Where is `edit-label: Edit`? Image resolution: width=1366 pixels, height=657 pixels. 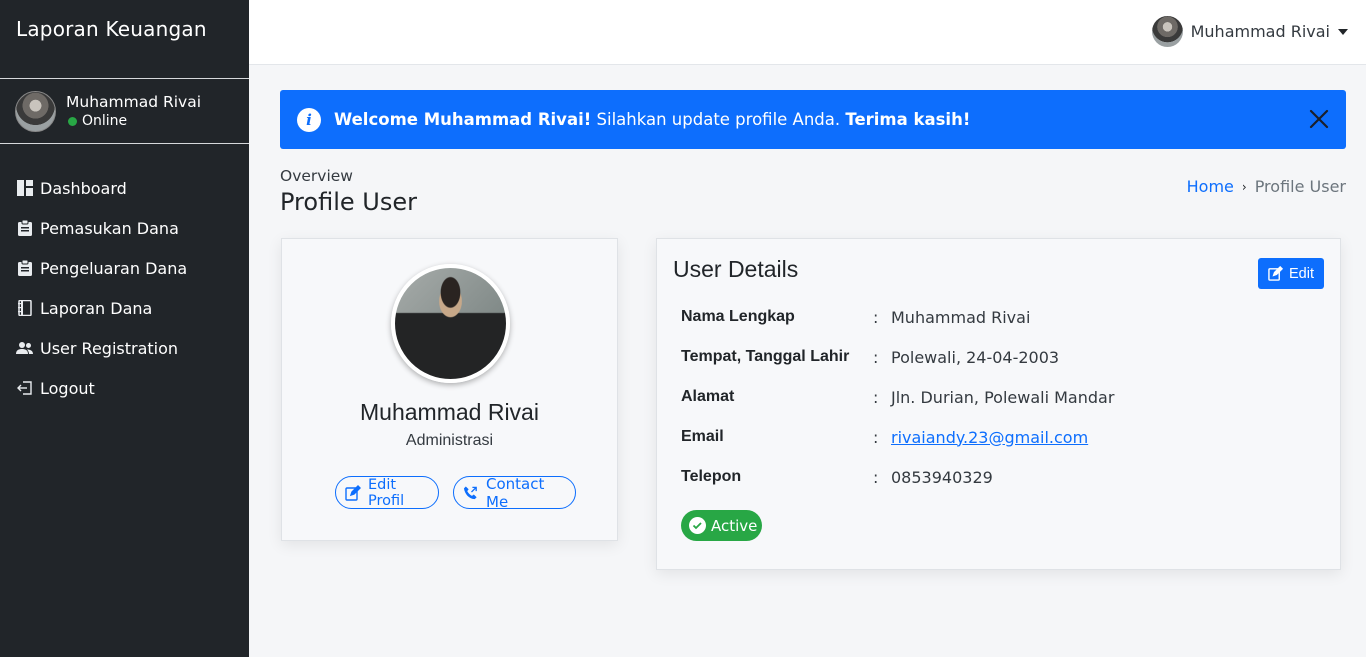 edit-label: Edit is located at coordinates (1301, 273).